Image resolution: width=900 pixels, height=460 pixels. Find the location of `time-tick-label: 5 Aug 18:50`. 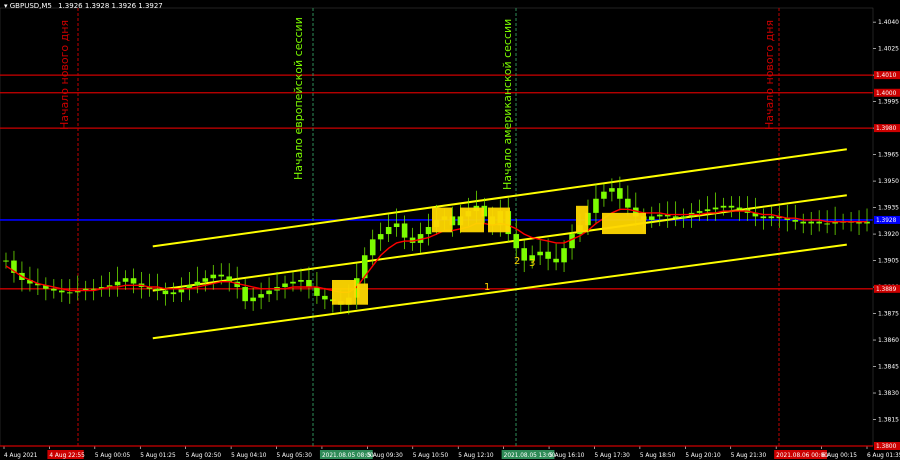

time-tick-label: 5 Aug 18:50 is located at coordinates (658, 456).